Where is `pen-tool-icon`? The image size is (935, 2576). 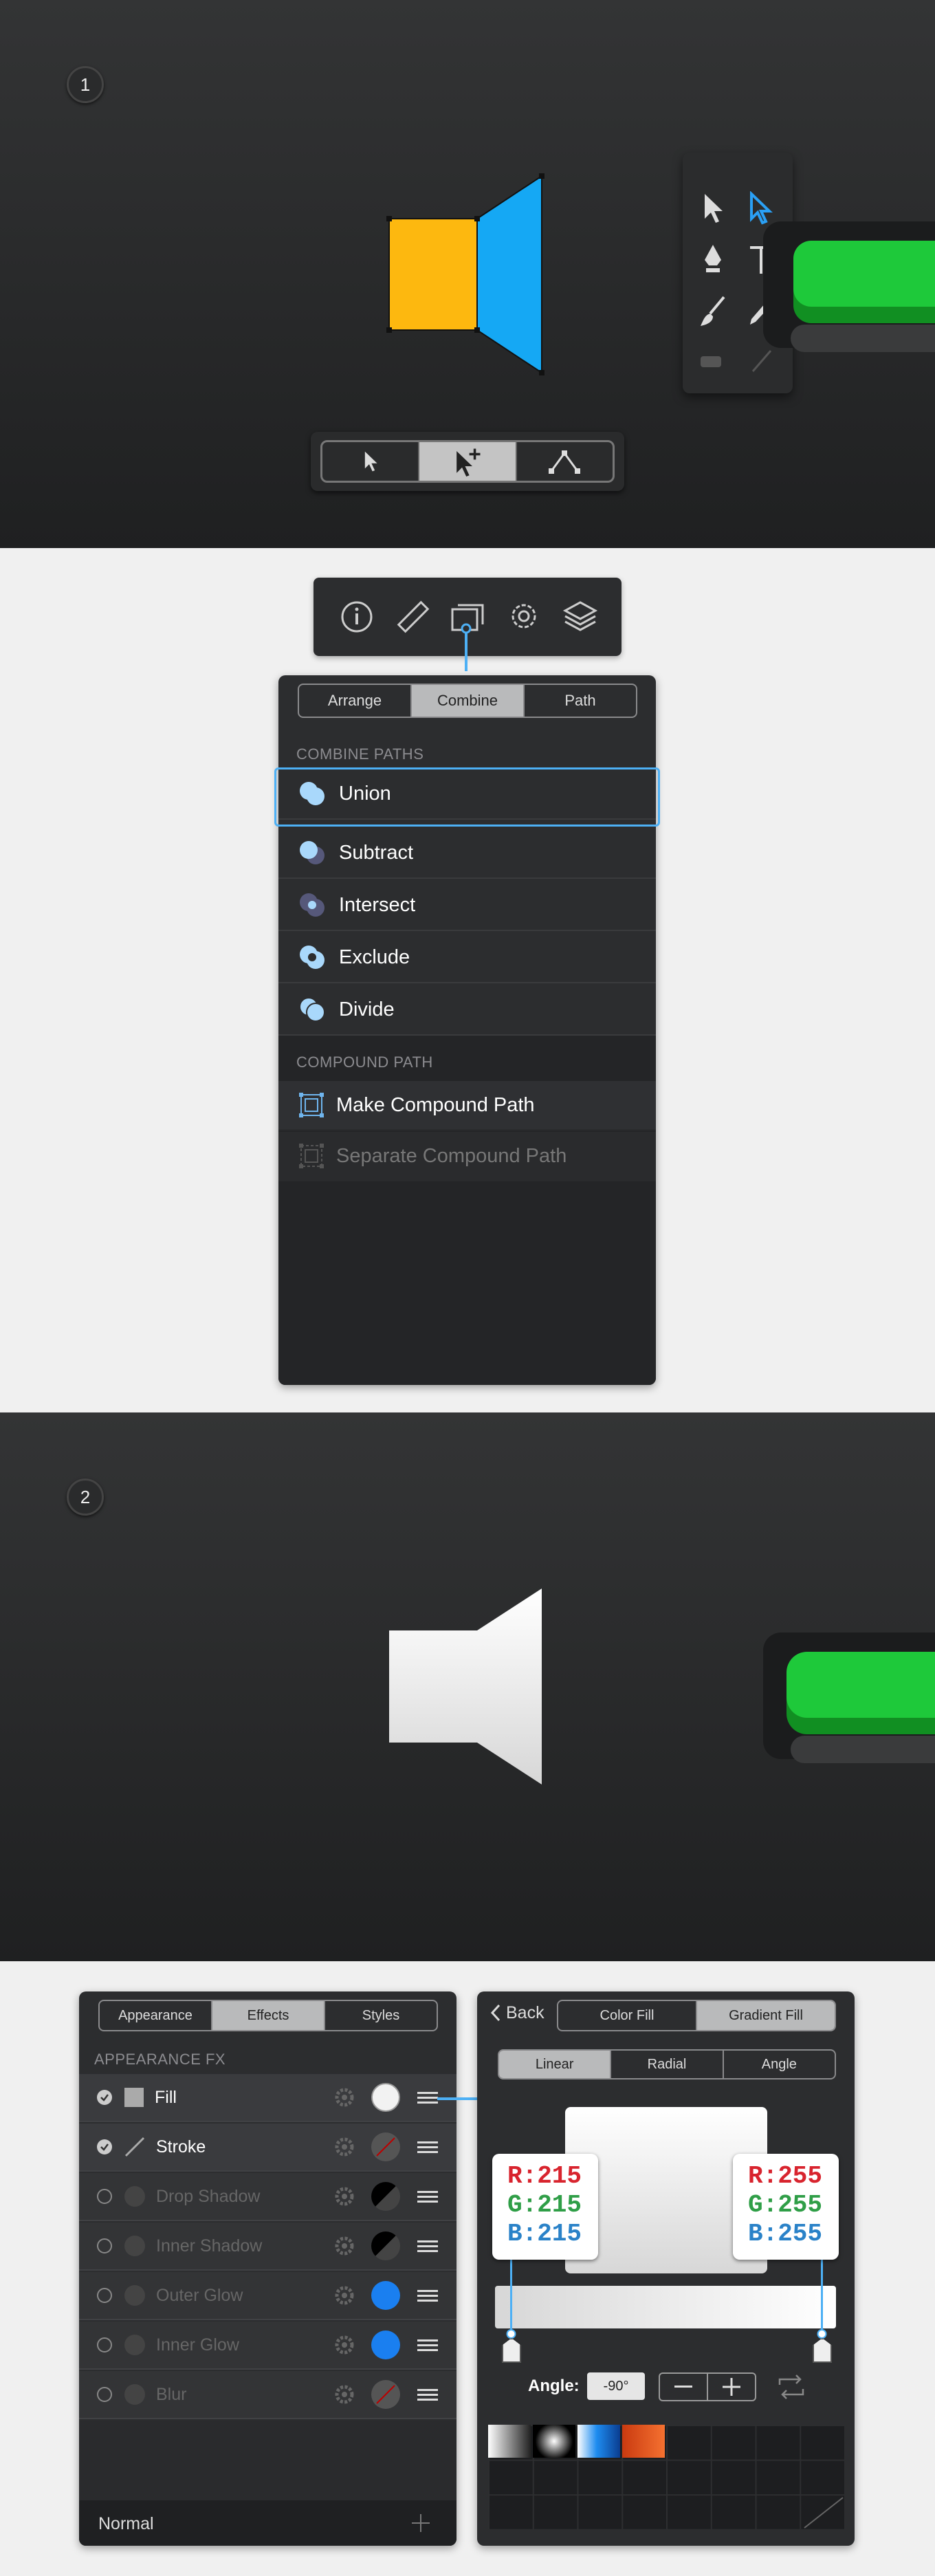
pen-tool-icon is located at coordinates (713, 259).